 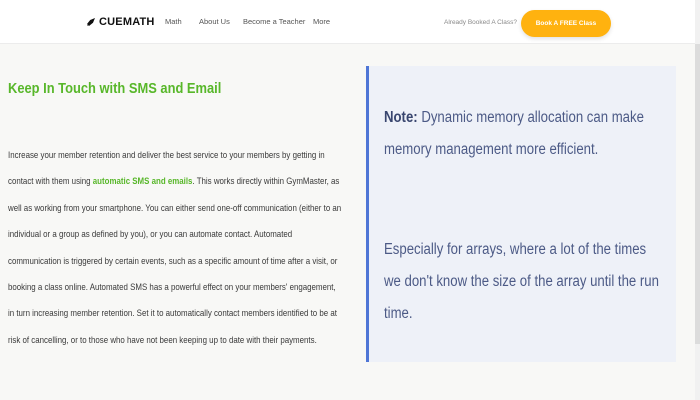 I want to click on nav-link-math: Math, so click(x=173, y=21).